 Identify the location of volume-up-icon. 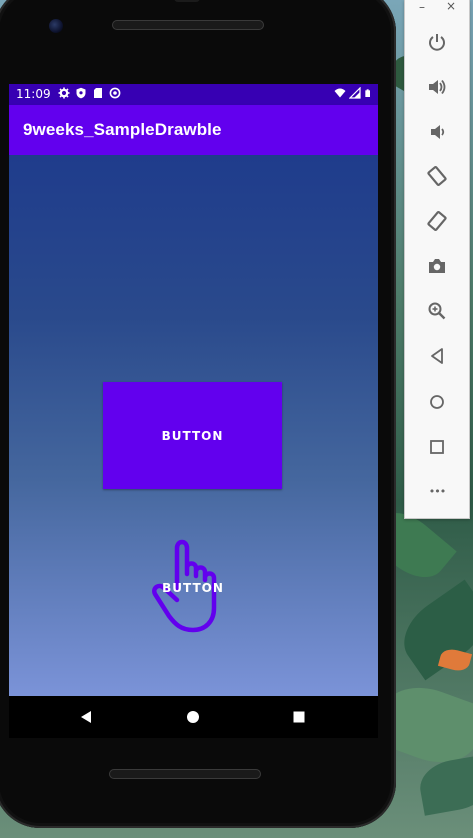
(437, 87).